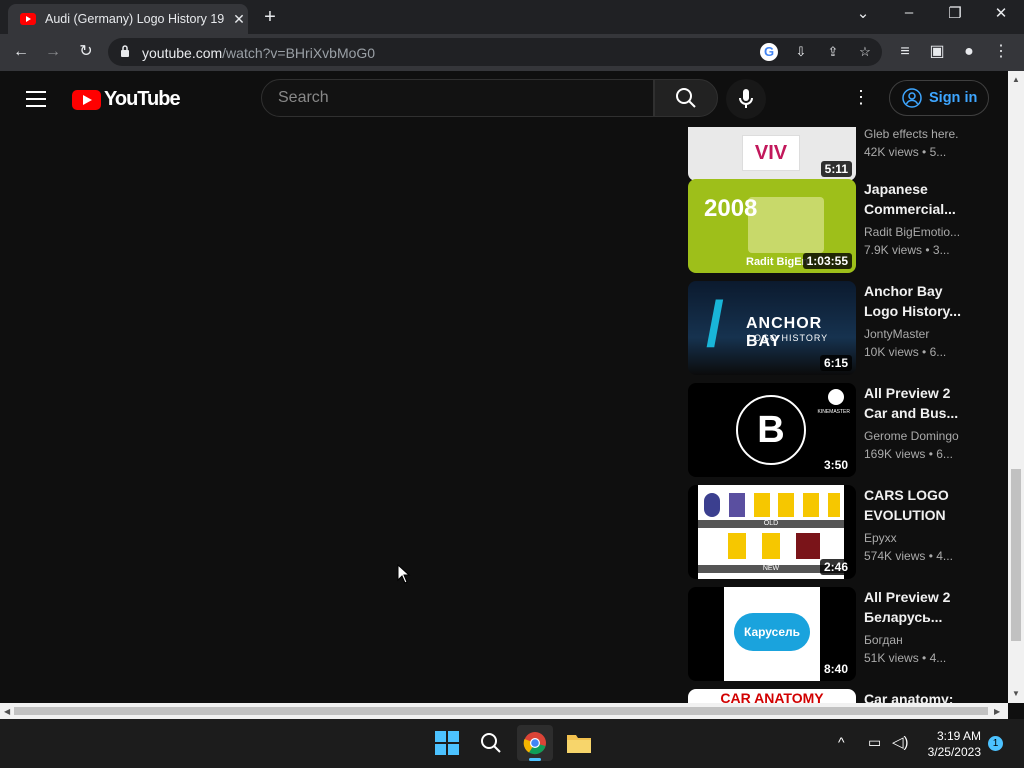  I want to click on bugatti-logo-icon: B, so click(771, 430).